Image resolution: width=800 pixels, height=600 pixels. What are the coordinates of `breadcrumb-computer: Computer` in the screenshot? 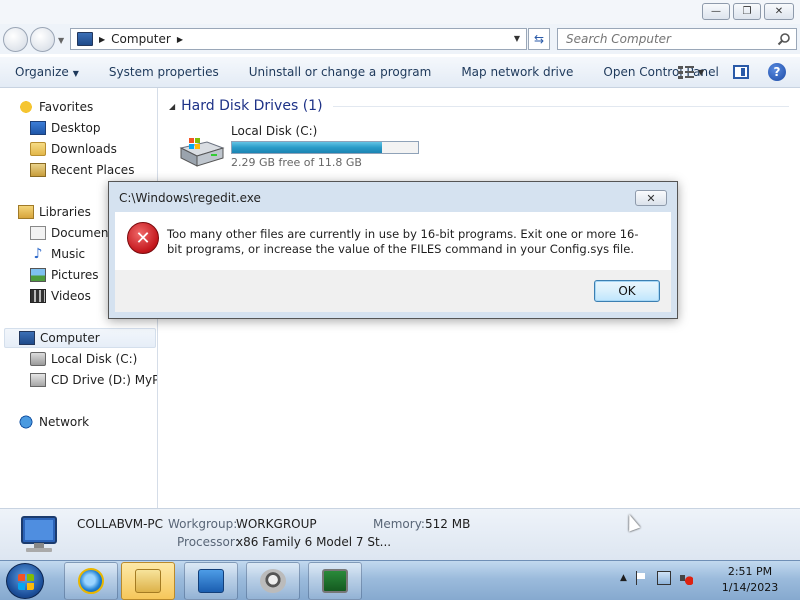 It's located at (141, 39).